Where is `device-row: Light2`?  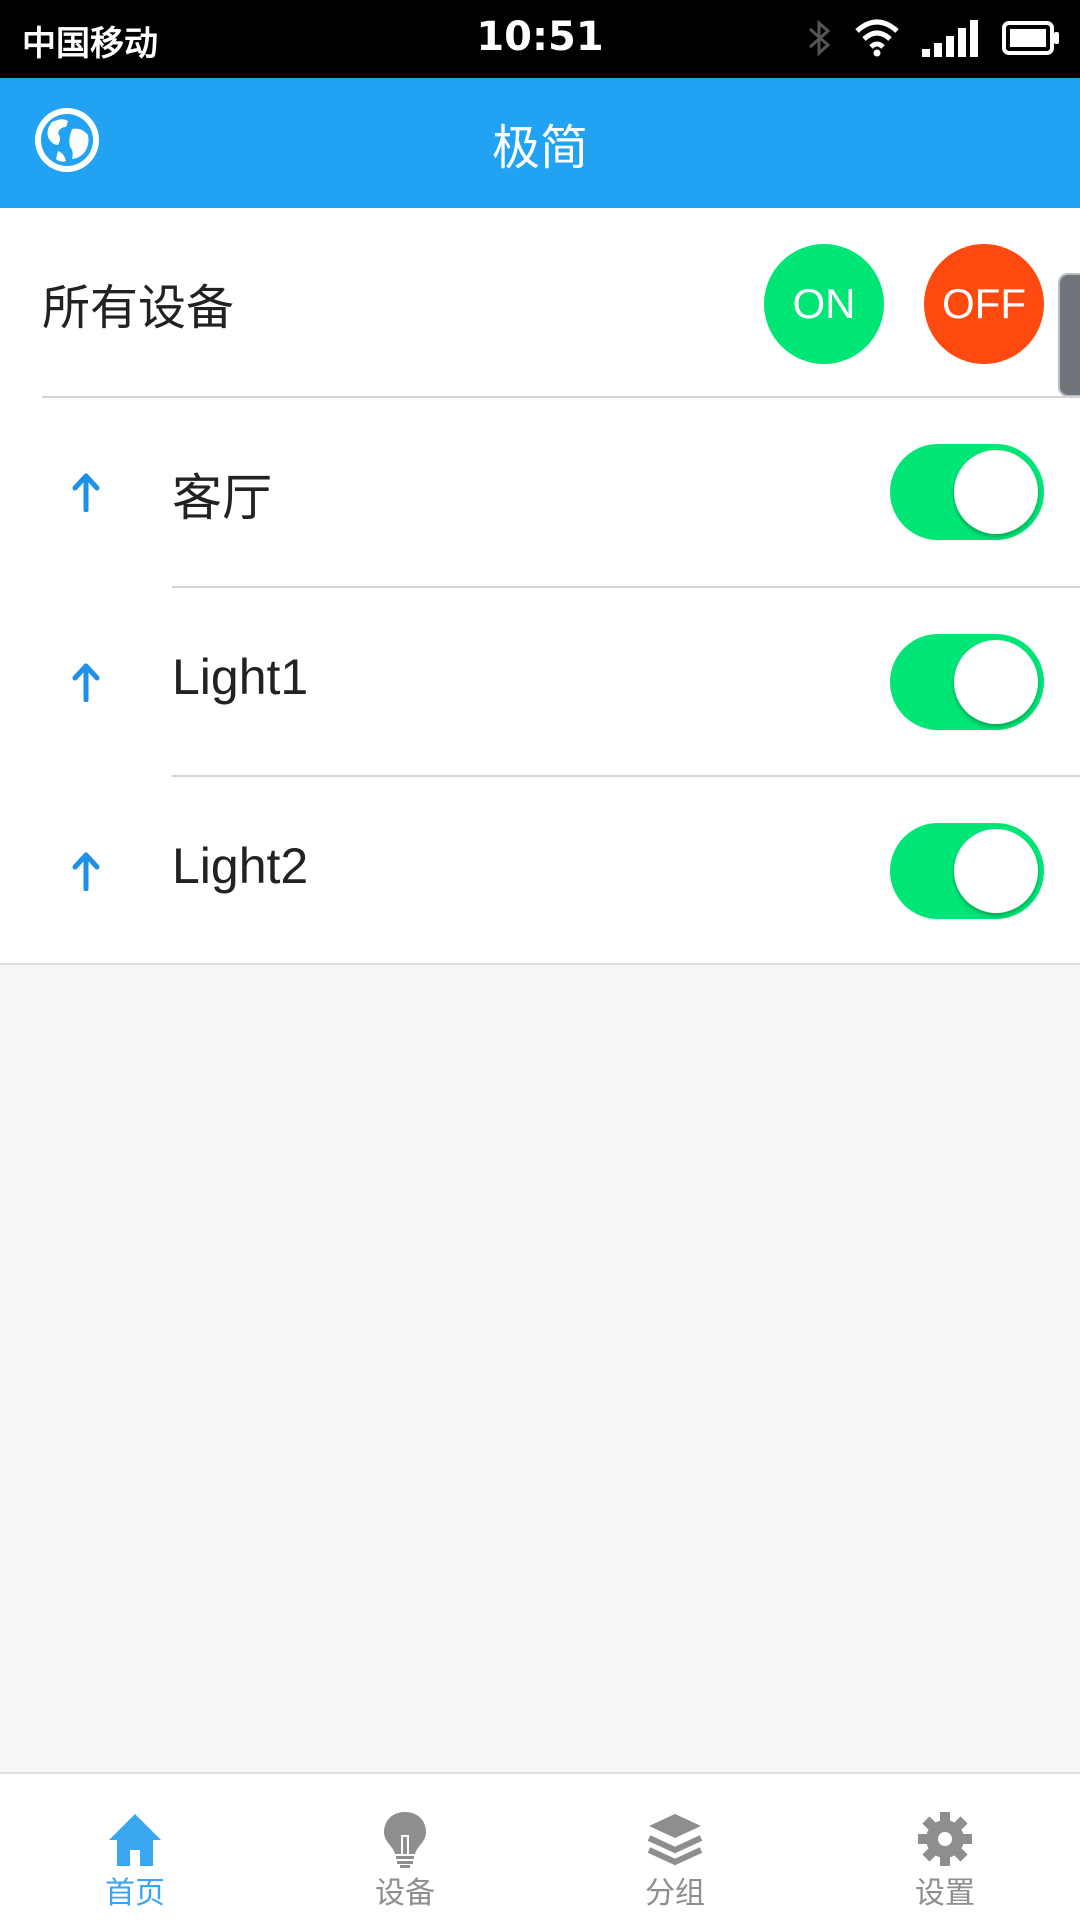 device-row: Light2 is located at coordinates (540, 871).